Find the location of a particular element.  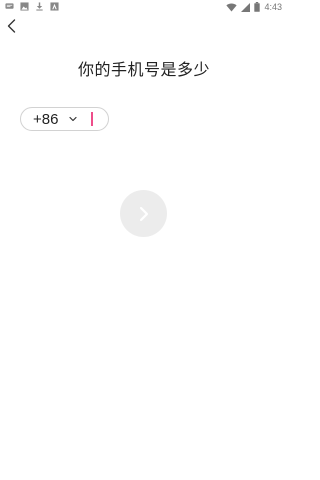

image-icon is located at coordinates (24, 6).